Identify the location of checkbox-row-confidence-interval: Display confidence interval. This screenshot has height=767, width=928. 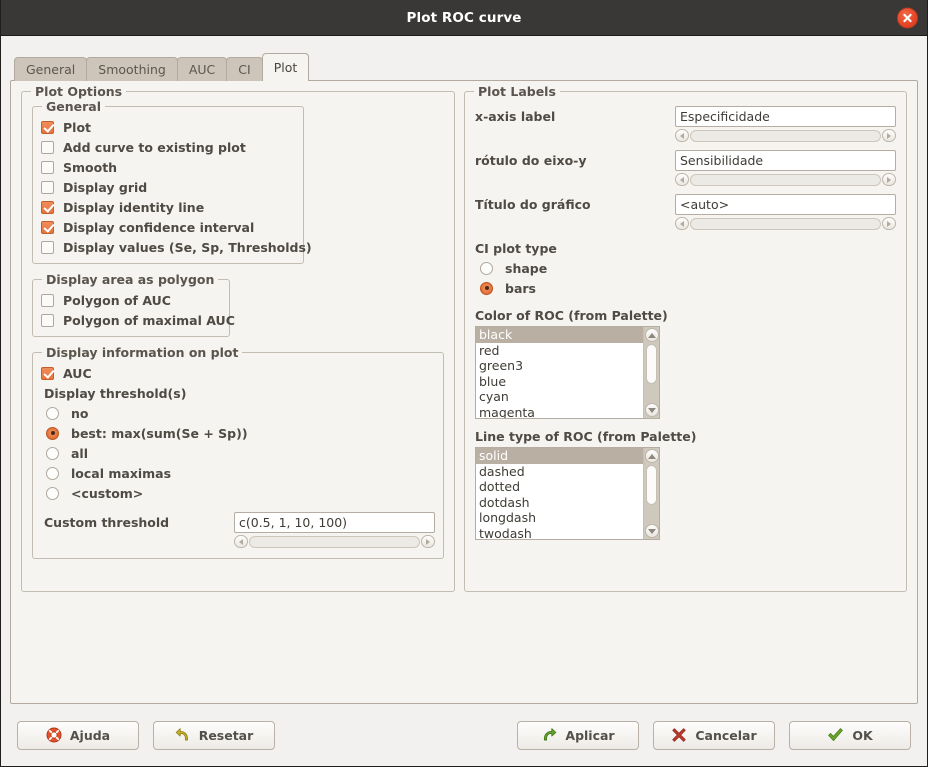
(168, 227).